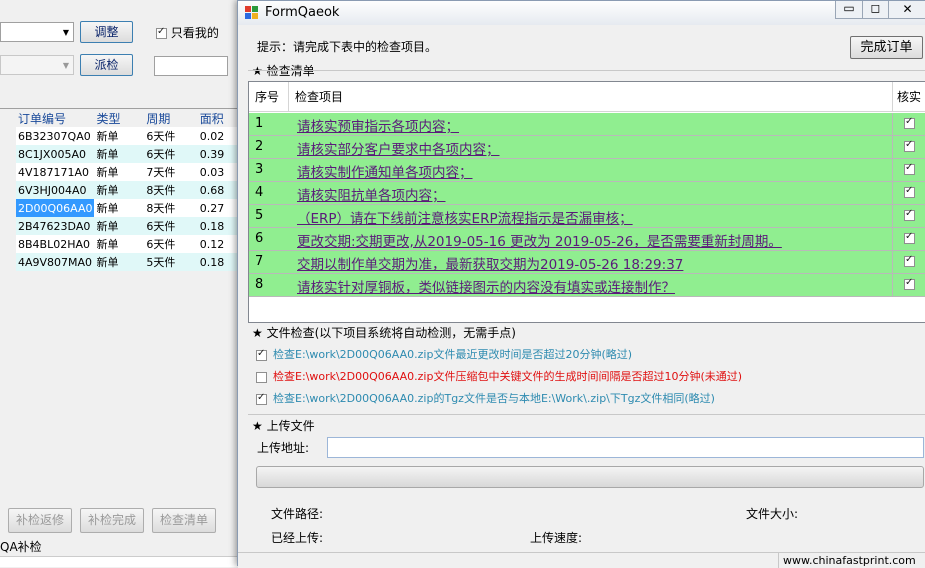 This screenshot has width=925, height=568. Describe the element at coordinates (587, 147) in the screenshot. I see `checklist-row: 2 请核实部分客户要求中各项内容；` at that location.